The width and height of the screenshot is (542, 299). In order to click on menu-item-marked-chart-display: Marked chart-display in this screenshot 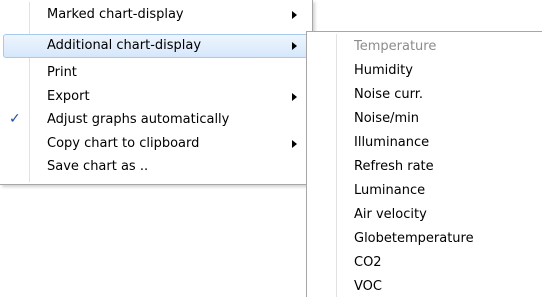, I will do `click(156, 15)`.